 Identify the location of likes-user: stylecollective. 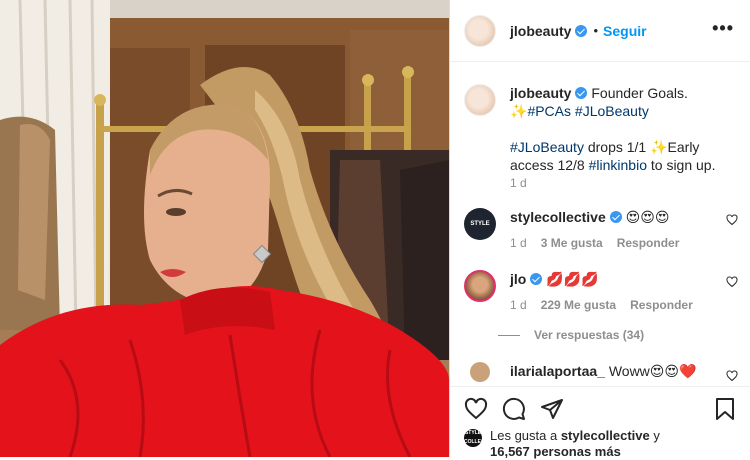
(605, 435).